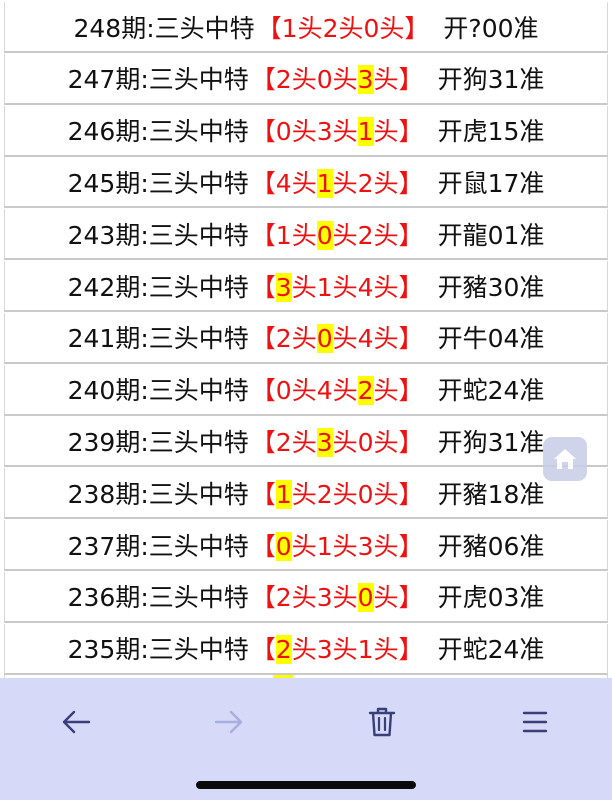 The height and width of the screenshot is (800, 612). What do you see at coordinates (158, 546) in the screenshot?
I see `period-label: 237期:三头中特` at bounding box center [158, 546].